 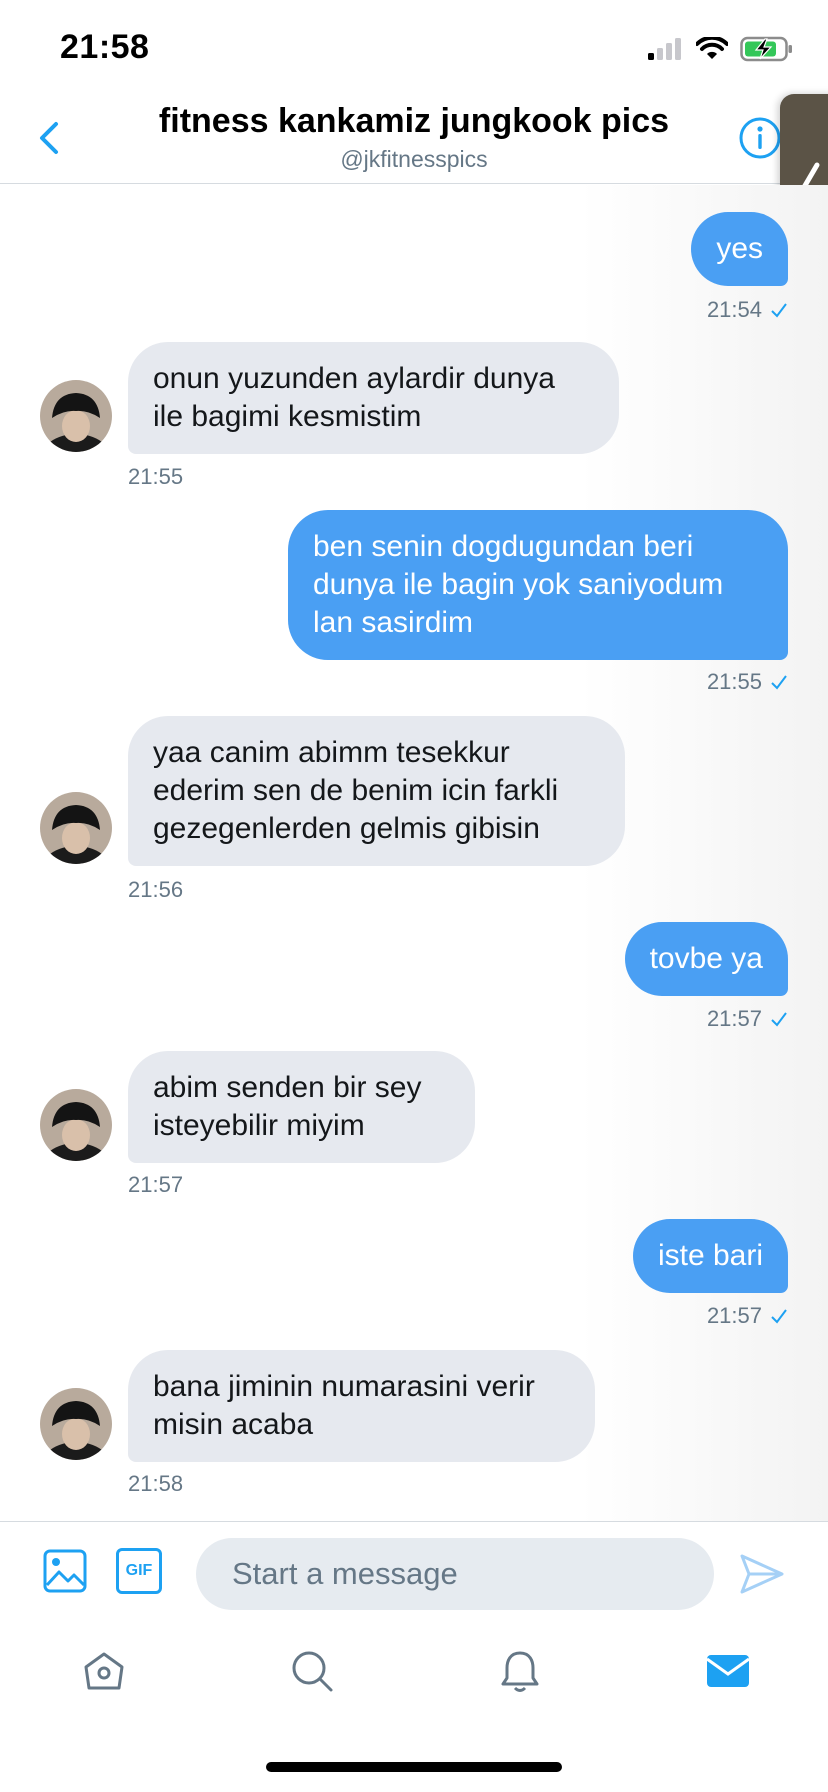 I want to click on info-icon, so click(x=760, y=138).